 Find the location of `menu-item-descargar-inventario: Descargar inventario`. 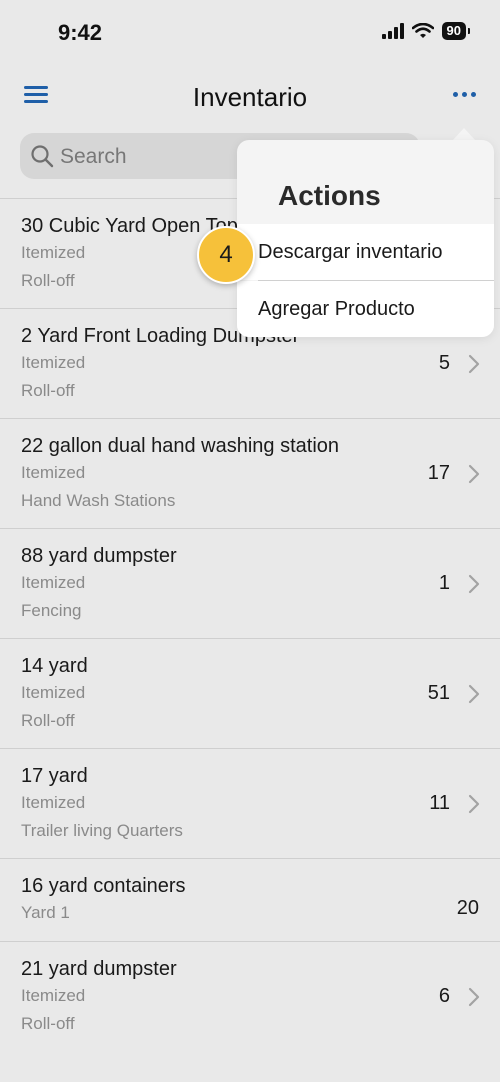

menu-item-descargar-inventario: Descargar inventario is located at coordinates (365, 252).